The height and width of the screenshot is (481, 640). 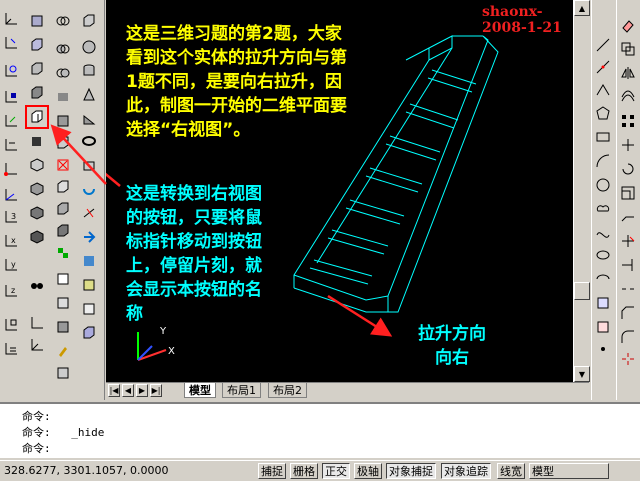 I want to click on color-face-icon, so click(x=63, y=279).